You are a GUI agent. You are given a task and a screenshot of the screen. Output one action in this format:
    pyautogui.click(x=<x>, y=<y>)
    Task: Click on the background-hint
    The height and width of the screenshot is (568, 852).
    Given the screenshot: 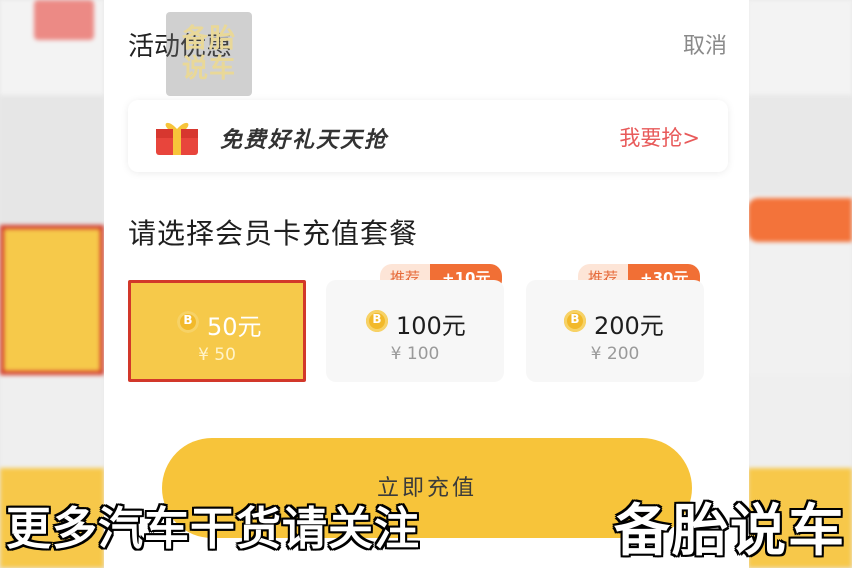 What is the action you would take?
    pyautogui.click(x=64, y=20)
    